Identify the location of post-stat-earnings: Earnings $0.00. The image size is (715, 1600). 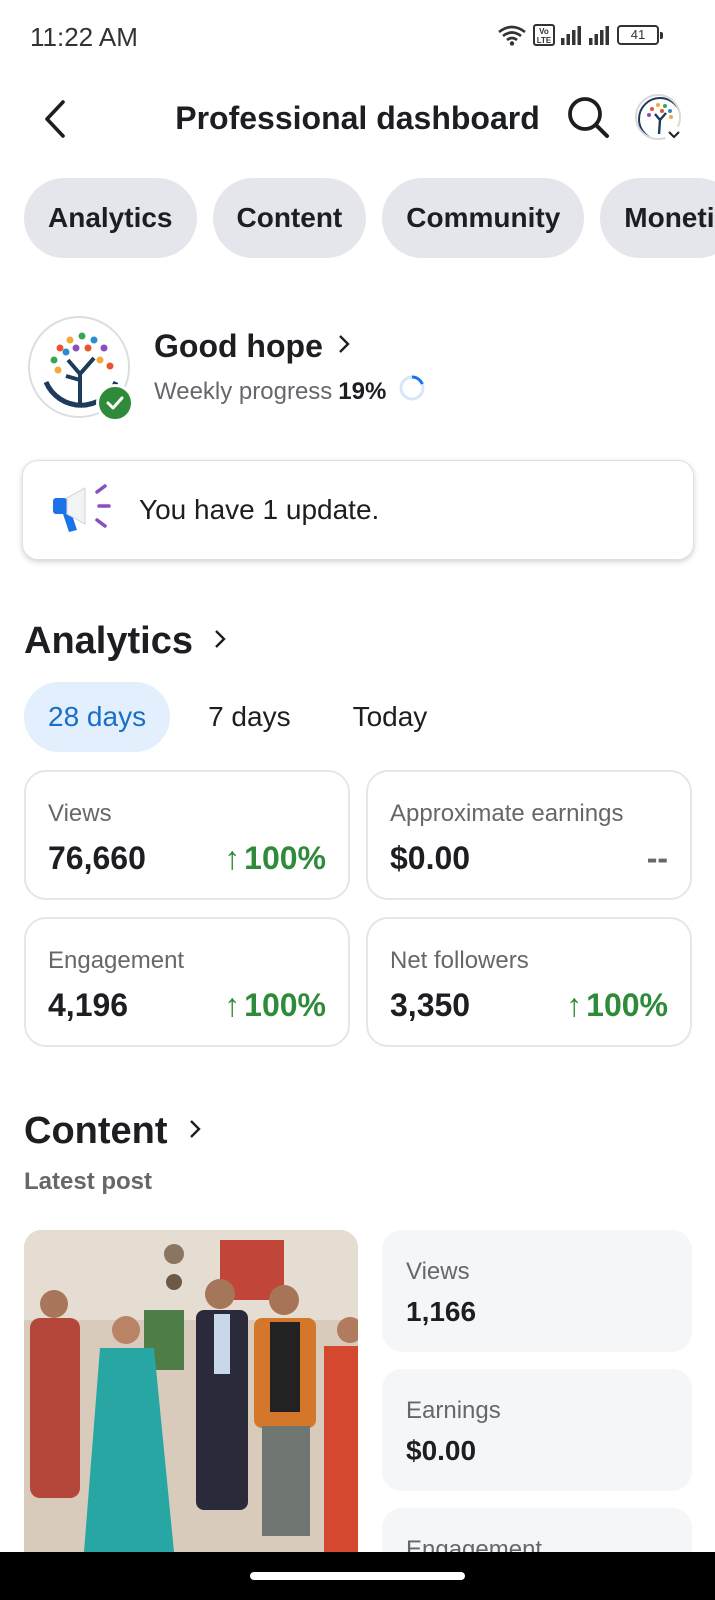
(537, 1430).